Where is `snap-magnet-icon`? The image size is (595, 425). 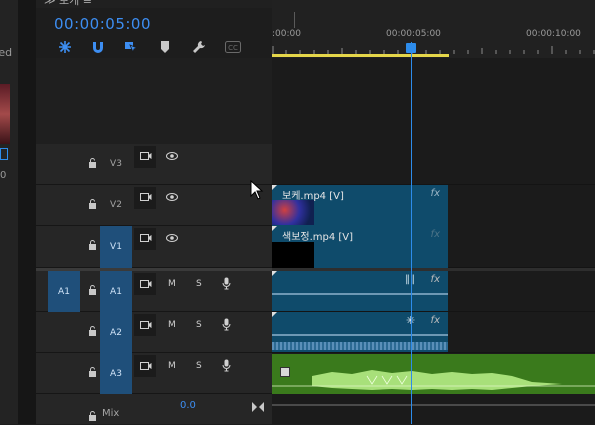
snap-magnet-icon is located at coordinates (98, 47).